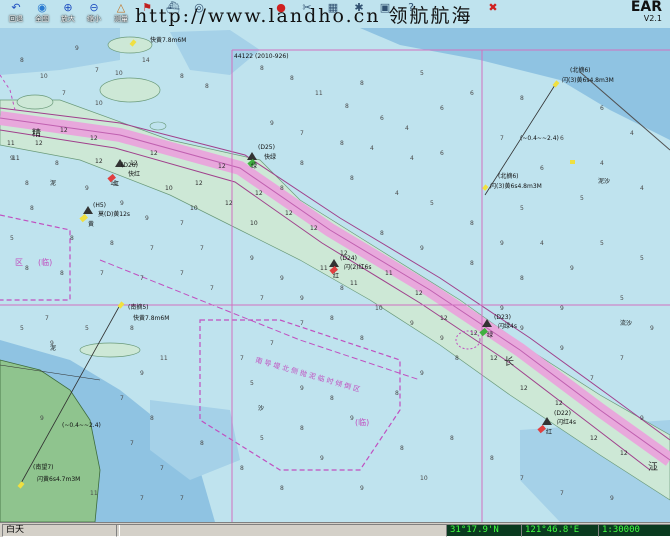 This screenshot has height=537, width=670. What do you see at coordinates (94, 15) in the screenshot?
I see `toolbar-button-3: ⊖ 缩小` at bounding box center [94, 15].